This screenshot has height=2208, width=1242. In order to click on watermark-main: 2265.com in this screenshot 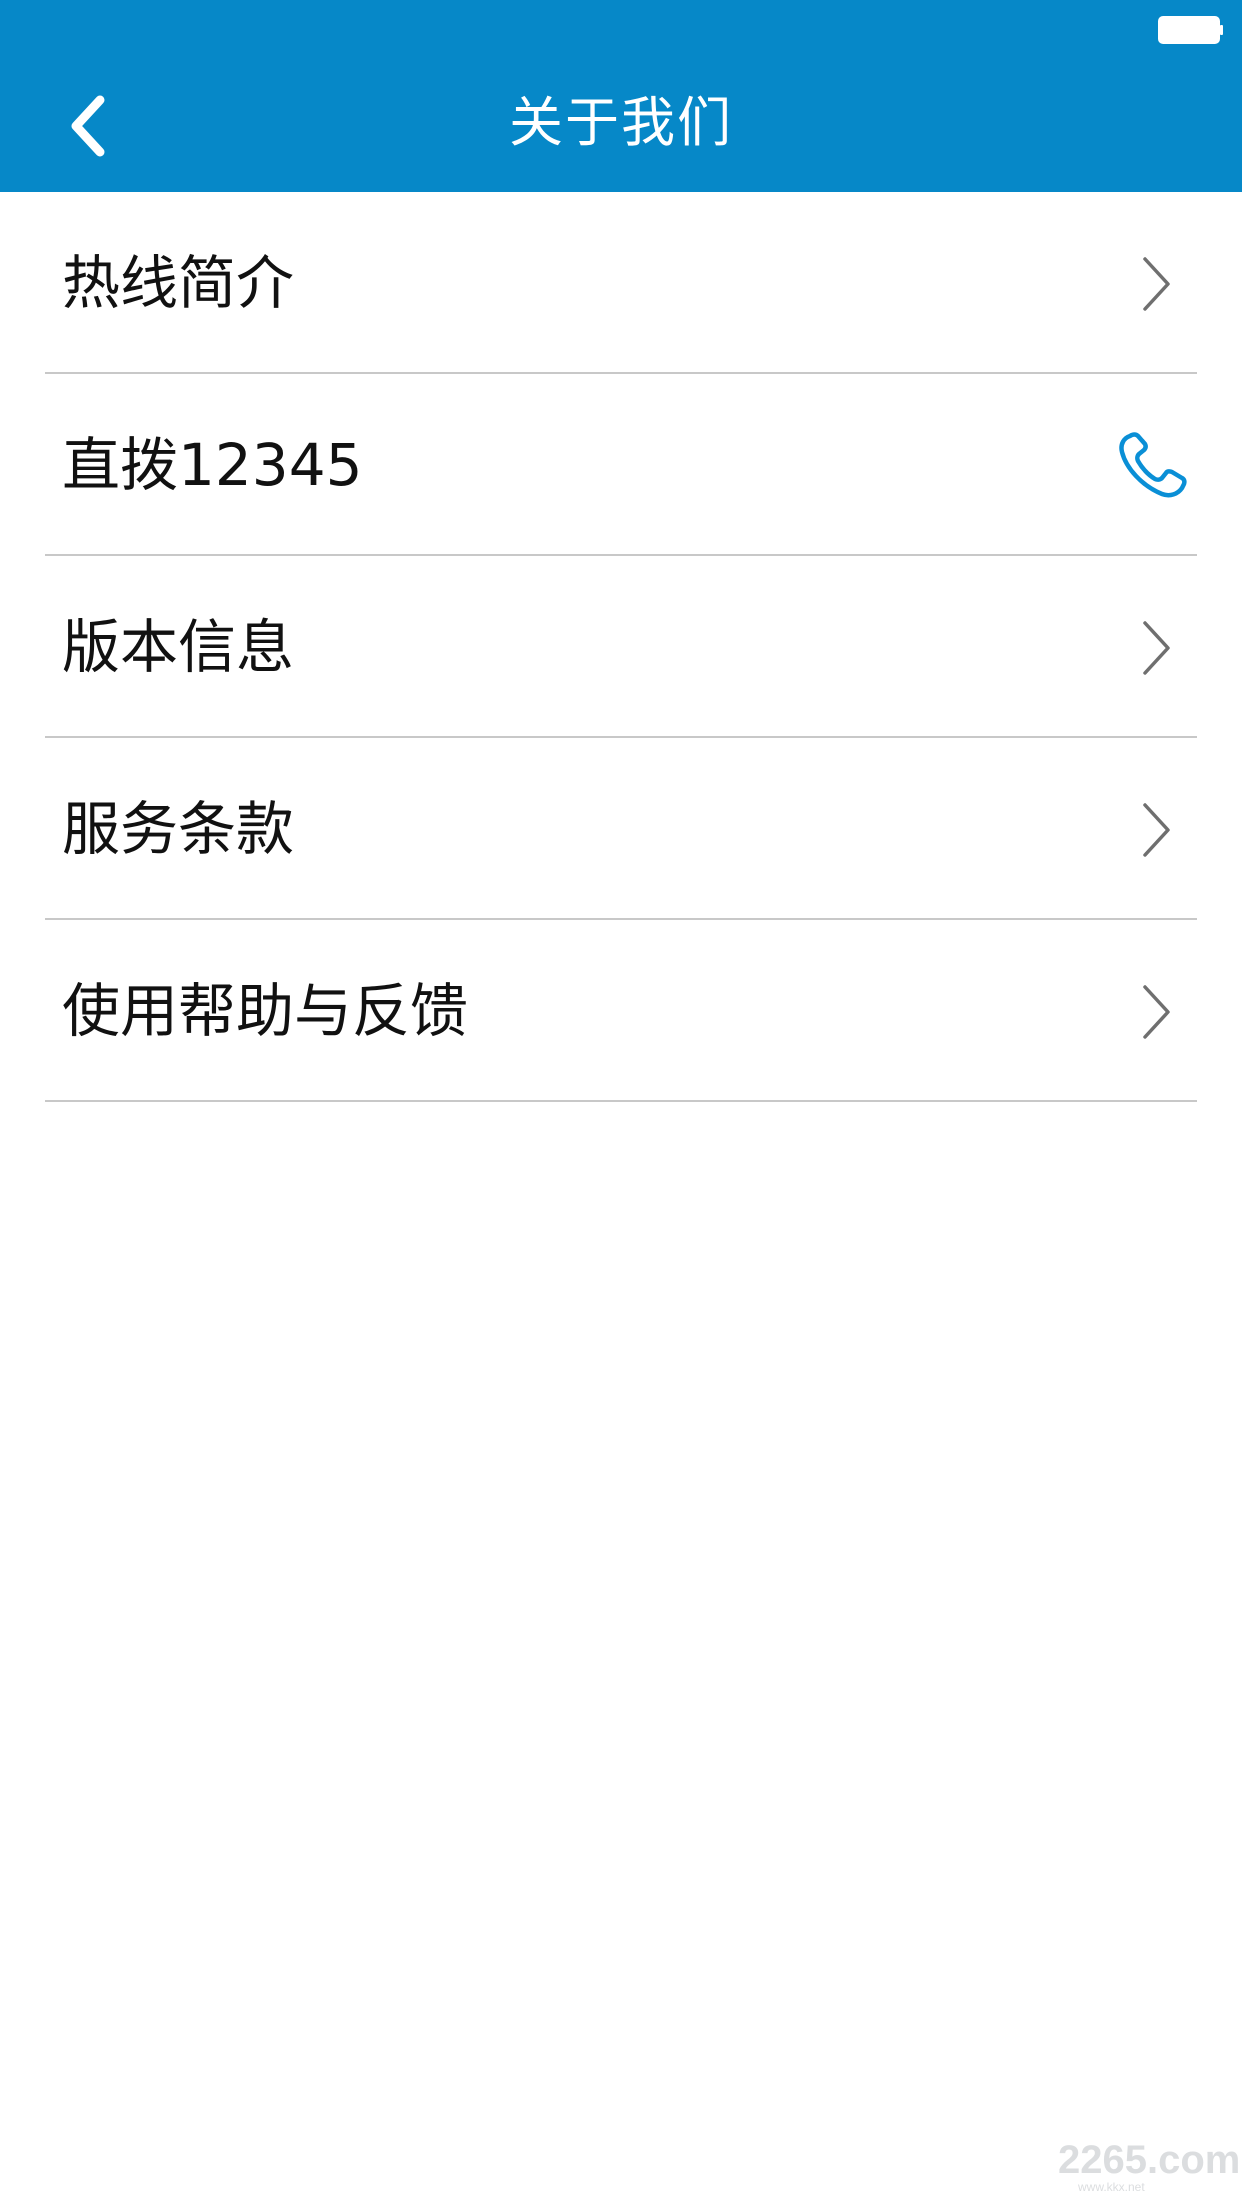, I will do `click(1149, 2160)`.